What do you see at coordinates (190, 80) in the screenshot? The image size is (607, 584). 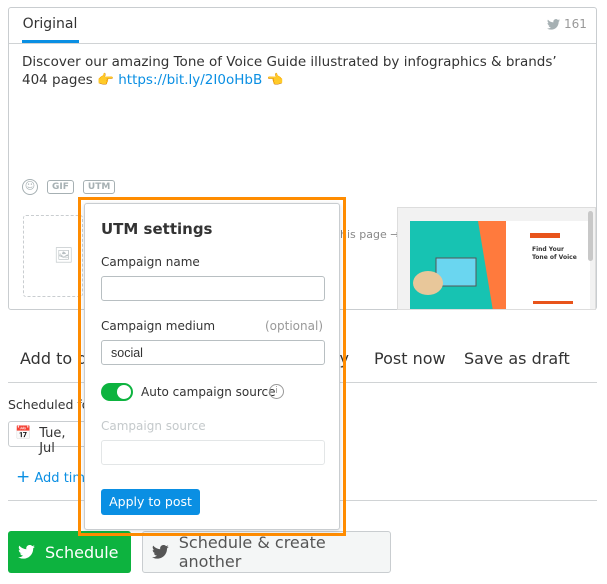 I see `post-link: https://bit.ly/2I0oHbB` at bounding box center [190, 80].